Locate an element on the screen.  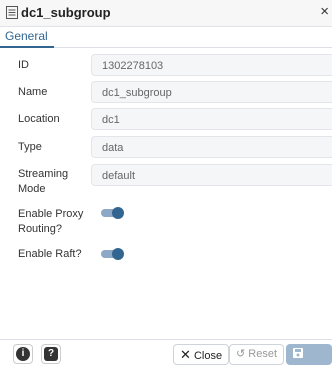
raft-toggle is located at coordinates (113, 254).